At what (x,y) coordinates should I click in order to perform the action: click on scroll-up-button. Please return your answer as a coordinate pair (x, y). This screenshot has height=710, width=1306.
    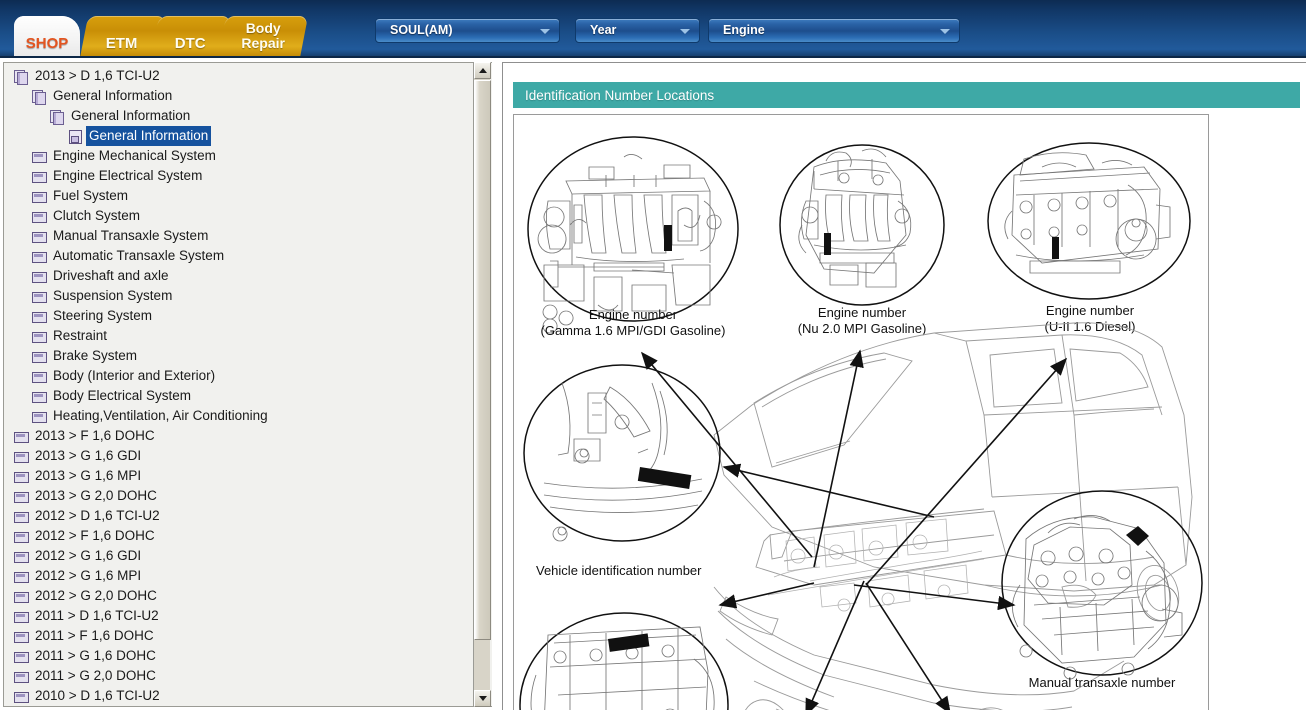
    Looking at the image, I should click on (482, 70).